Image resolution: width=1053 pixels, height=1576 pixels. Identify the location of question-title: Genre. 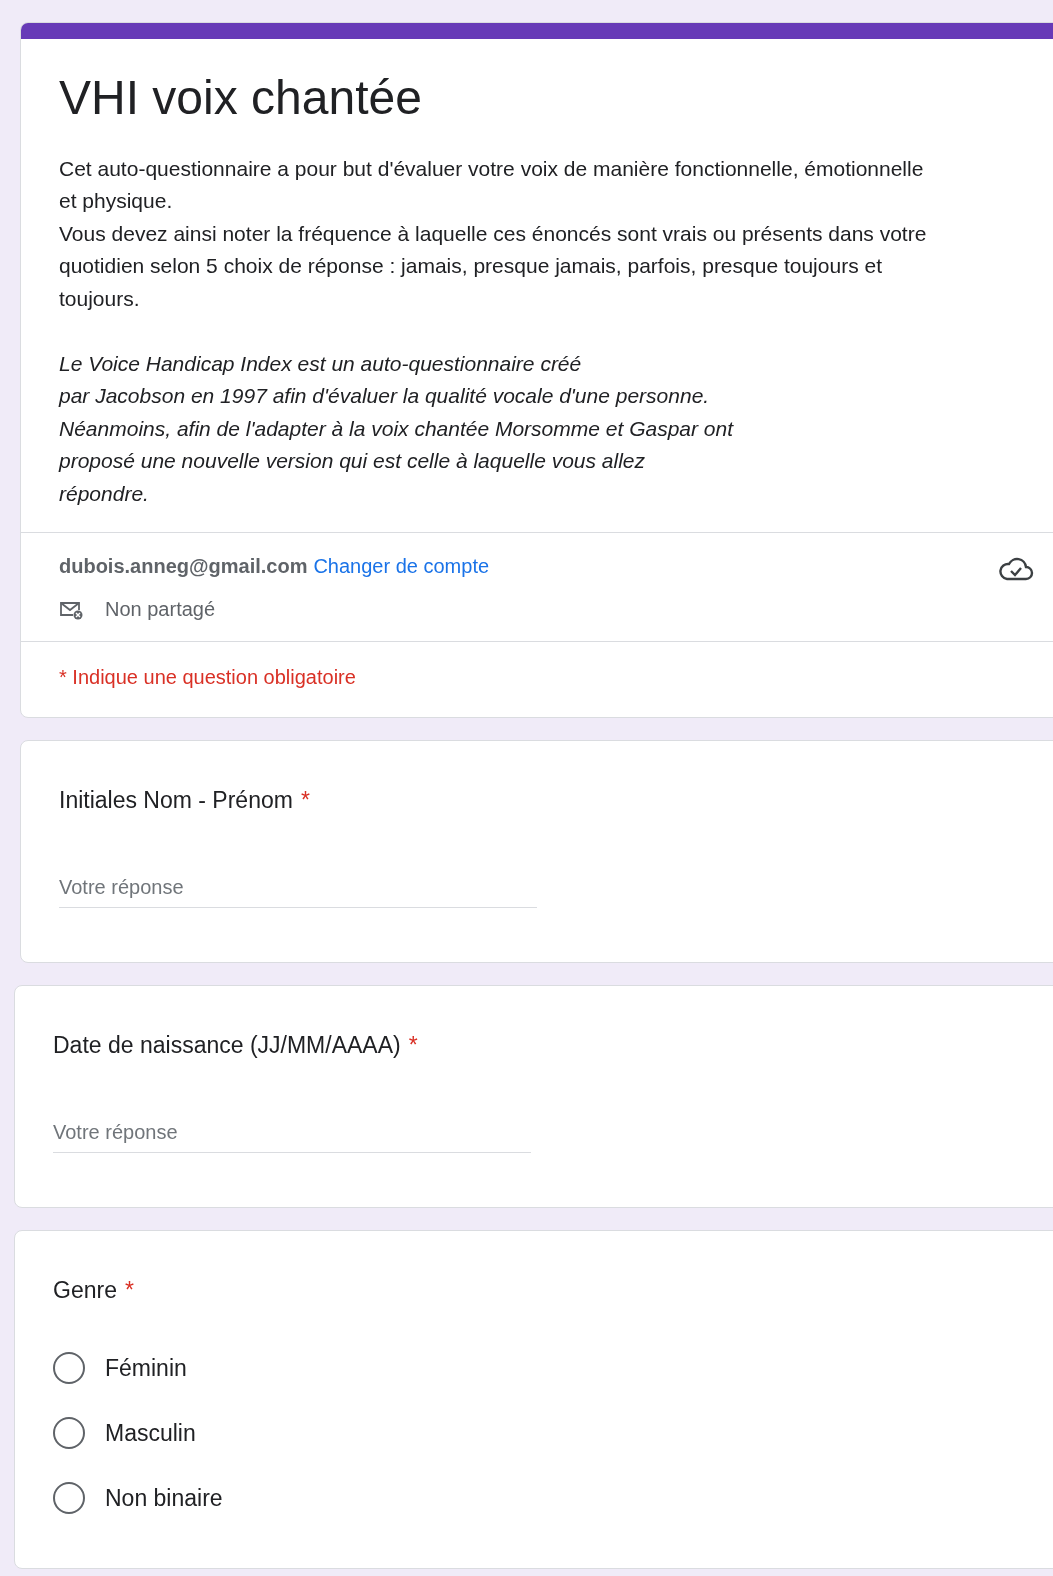
(85, 1291).